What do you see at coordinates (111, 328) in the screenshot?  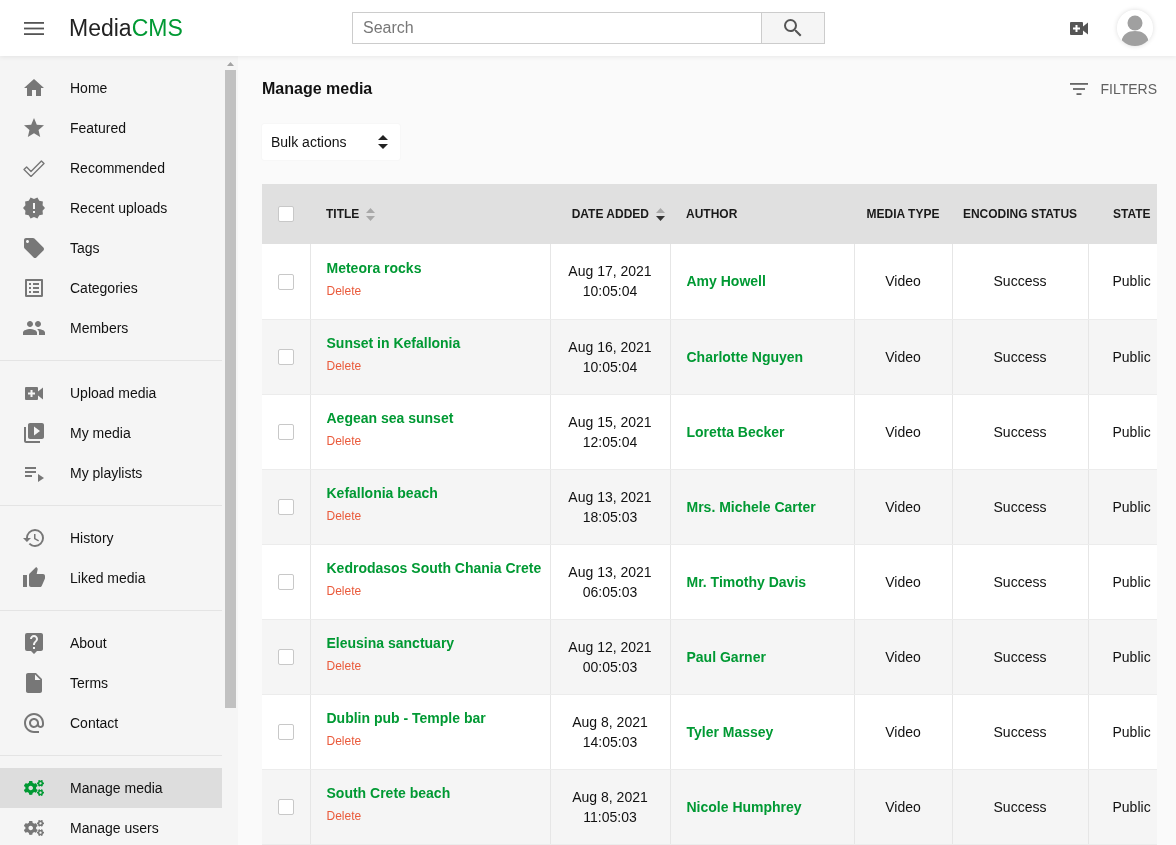 I see `sidebar-item: Members` at bounding box center [111, 328].